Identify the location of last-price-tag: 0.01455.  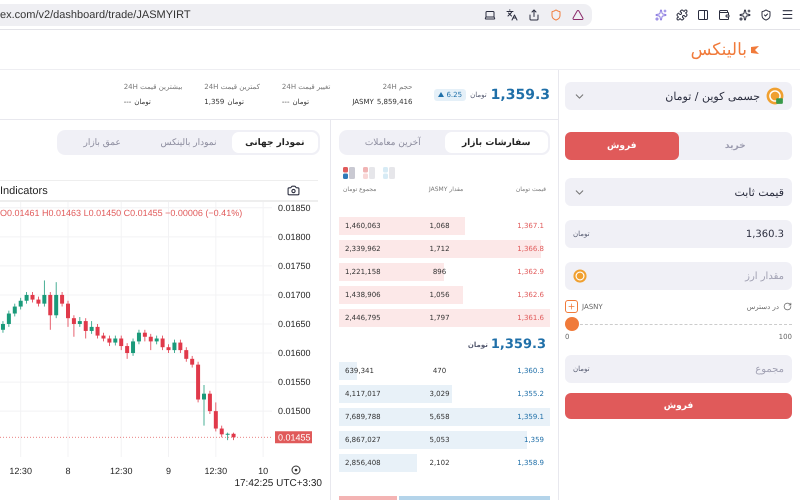
(293, 437).